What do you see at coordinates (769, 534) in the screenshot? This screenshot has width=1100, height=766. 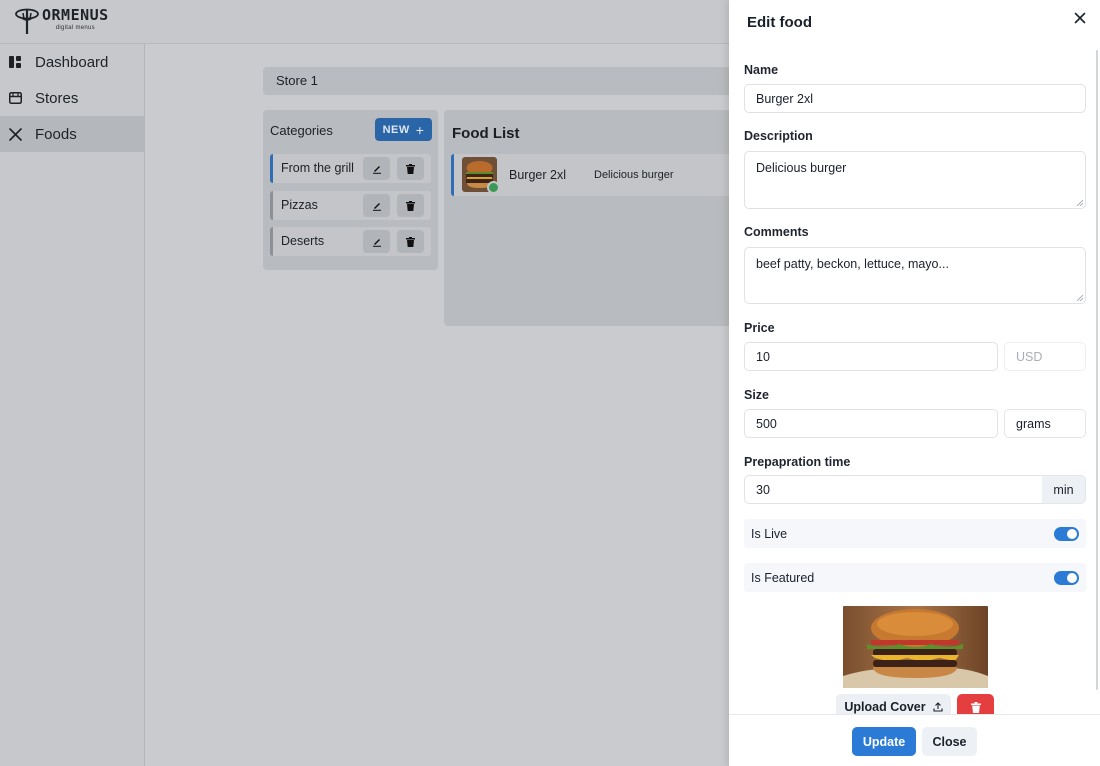 I see `is-live-label: Is Live` at bounding box center [769, 534].